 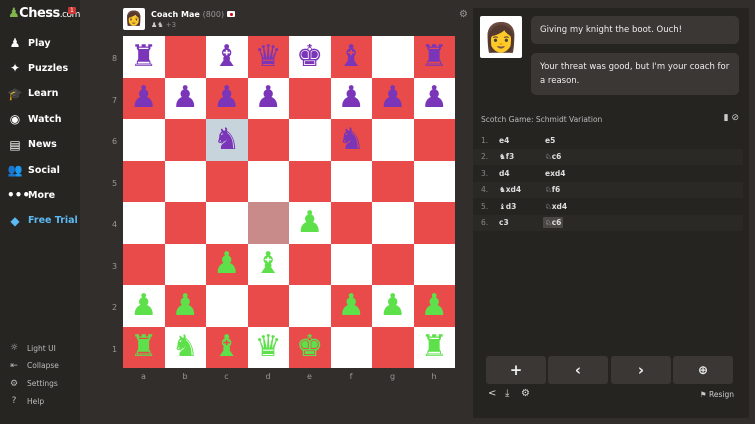 I want to click on square-c7: ♟, so click(x=227, y=98).